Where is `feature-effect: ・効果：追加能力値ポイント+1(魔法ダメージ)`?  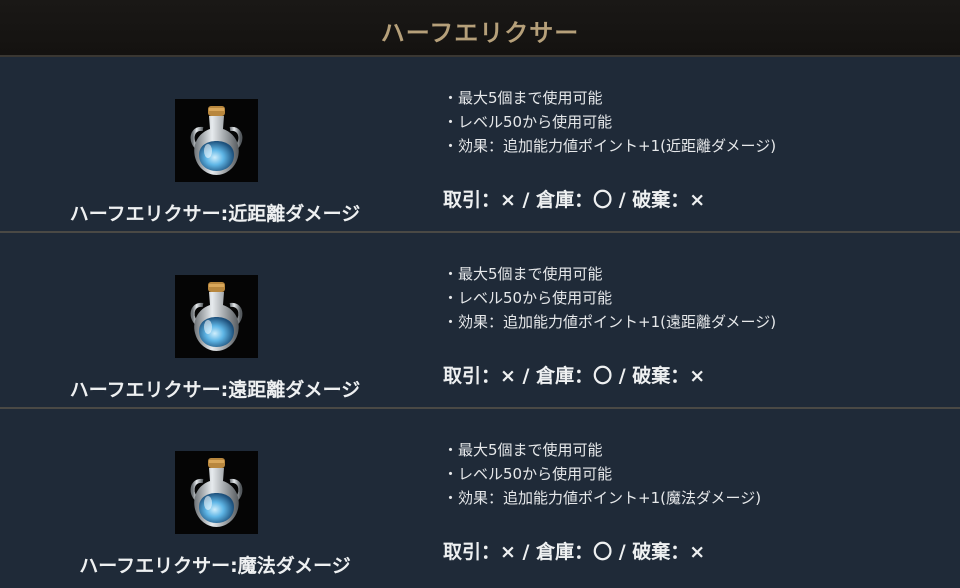 feature-effect: ・効果：追加能力値ポイント+1(魔法ダメージ) is located at coordinates (602, 498).